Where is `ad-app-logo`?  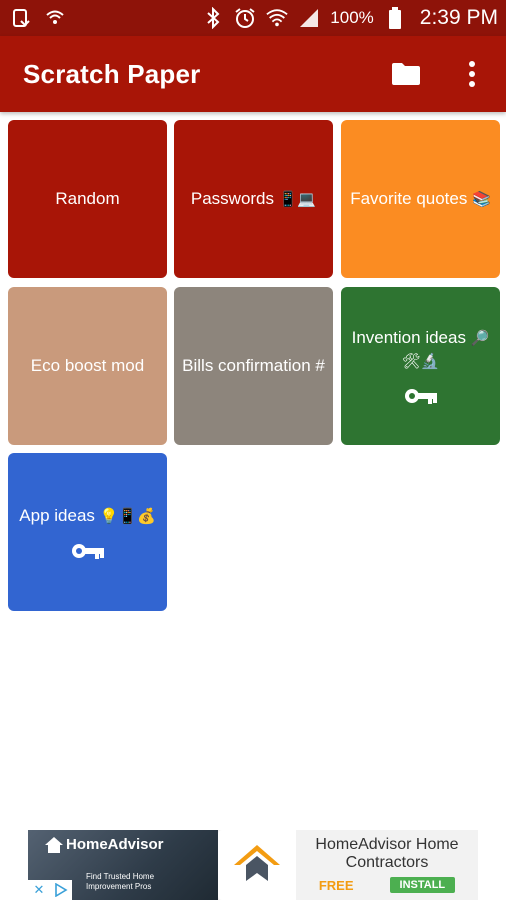
ad-app-logo is located at coordinates (257, 865).